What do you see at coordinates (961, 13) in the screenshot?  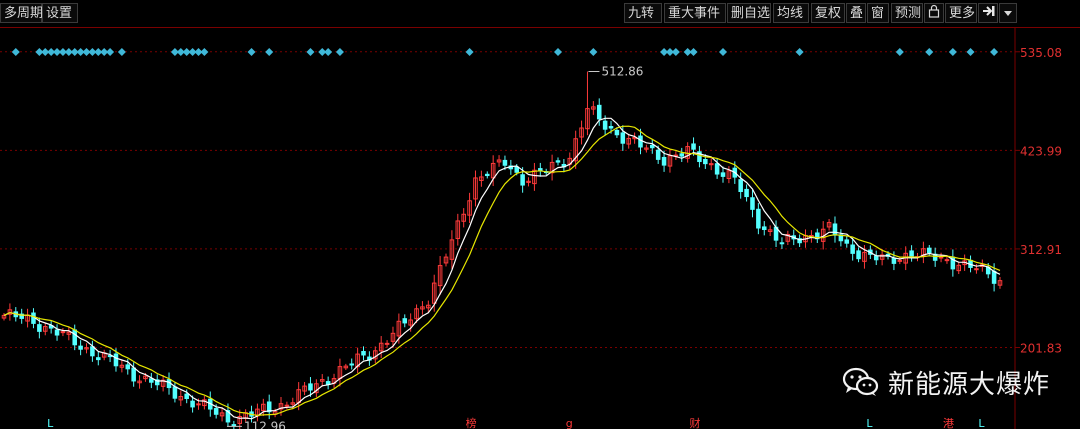 I see `more-button: 更多` at bounding box center [961, 13].